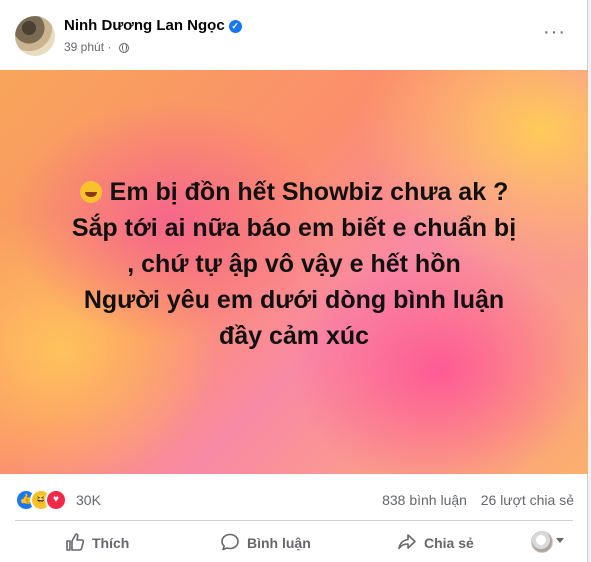  What do you see at coordinates (123, 48) in the screenshot?
I see `globe-icon` at bounding box center [123, 48].